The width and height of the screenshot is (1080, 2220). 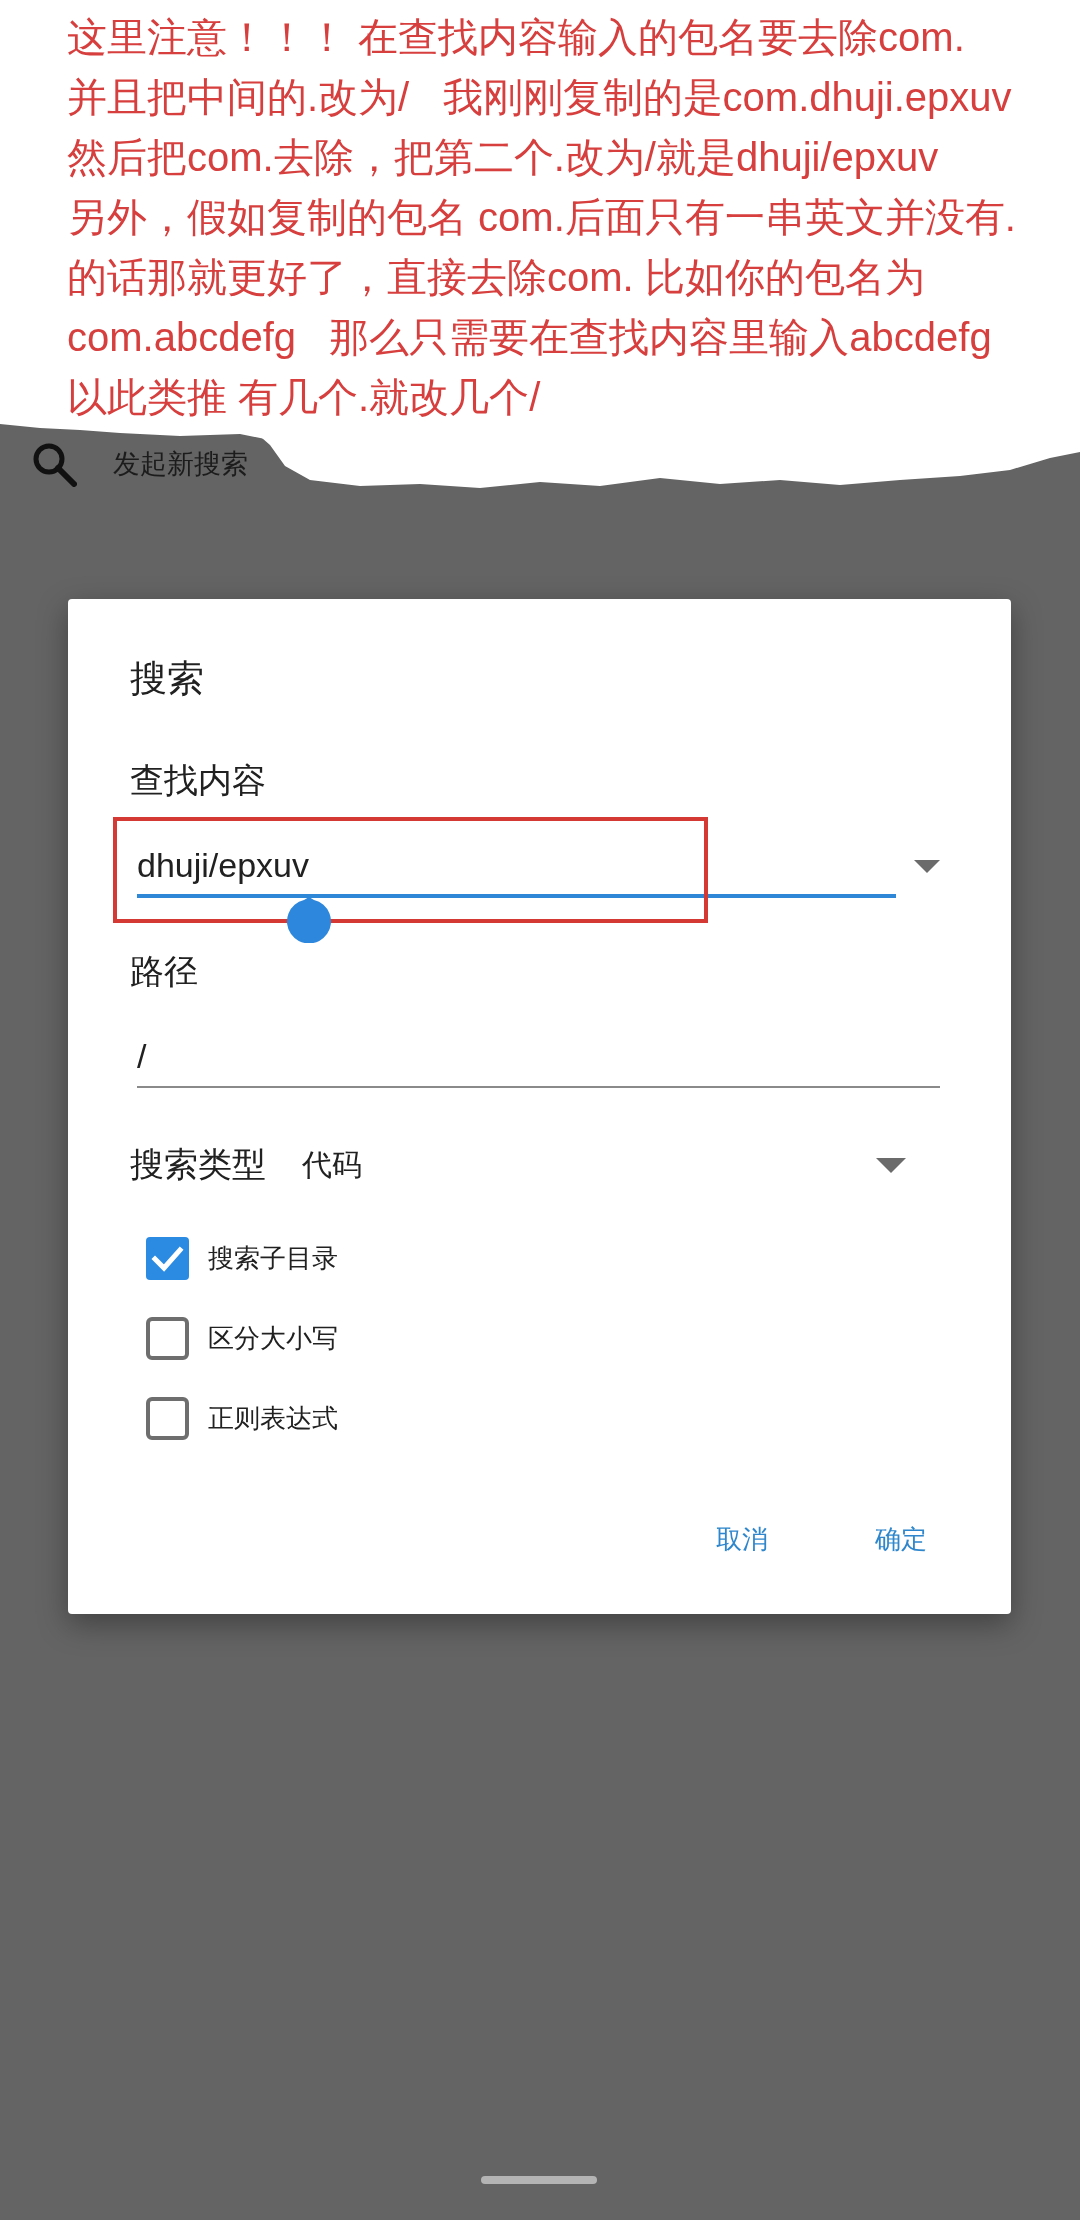 I want to click on checkbox-label: 正则表达式, so click(x=273, y=1418).